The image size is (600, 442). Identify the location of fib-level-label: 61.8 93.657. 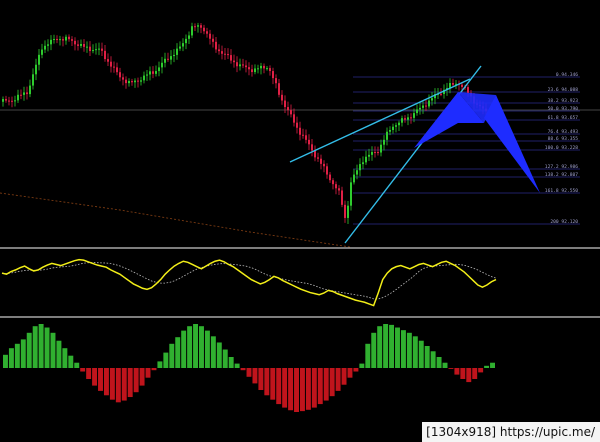
(563, 118).